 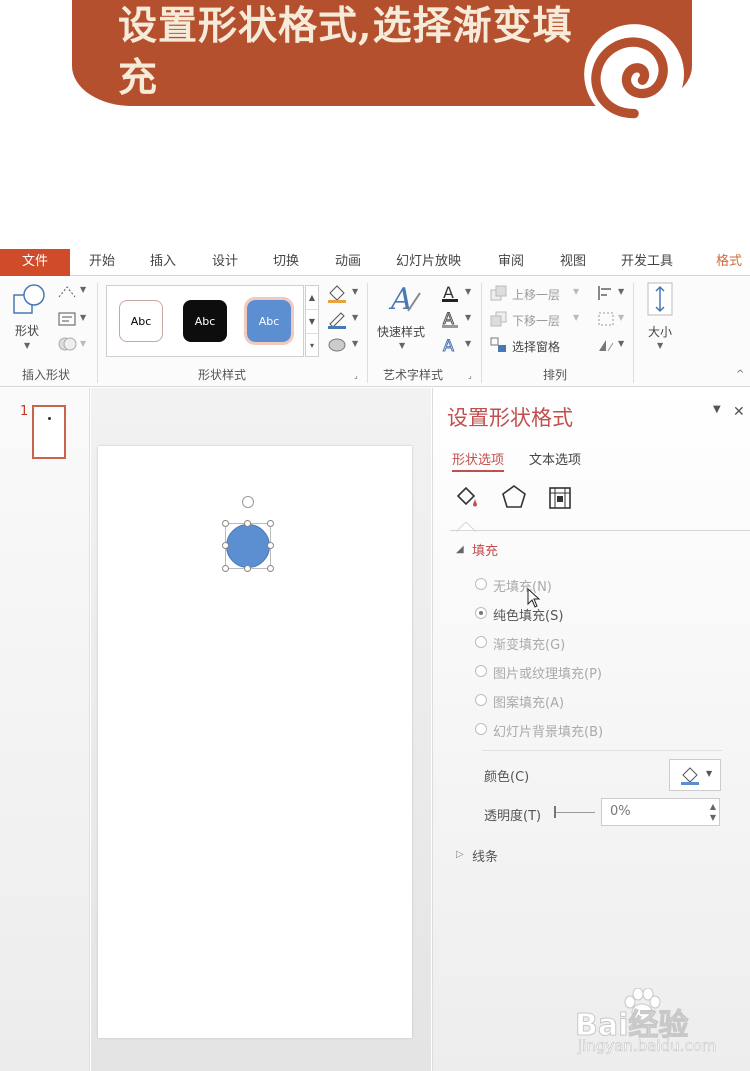 I want to click on radio-label-picture-fill: 图片或纹理填充(P), so click(x=547, y=672).